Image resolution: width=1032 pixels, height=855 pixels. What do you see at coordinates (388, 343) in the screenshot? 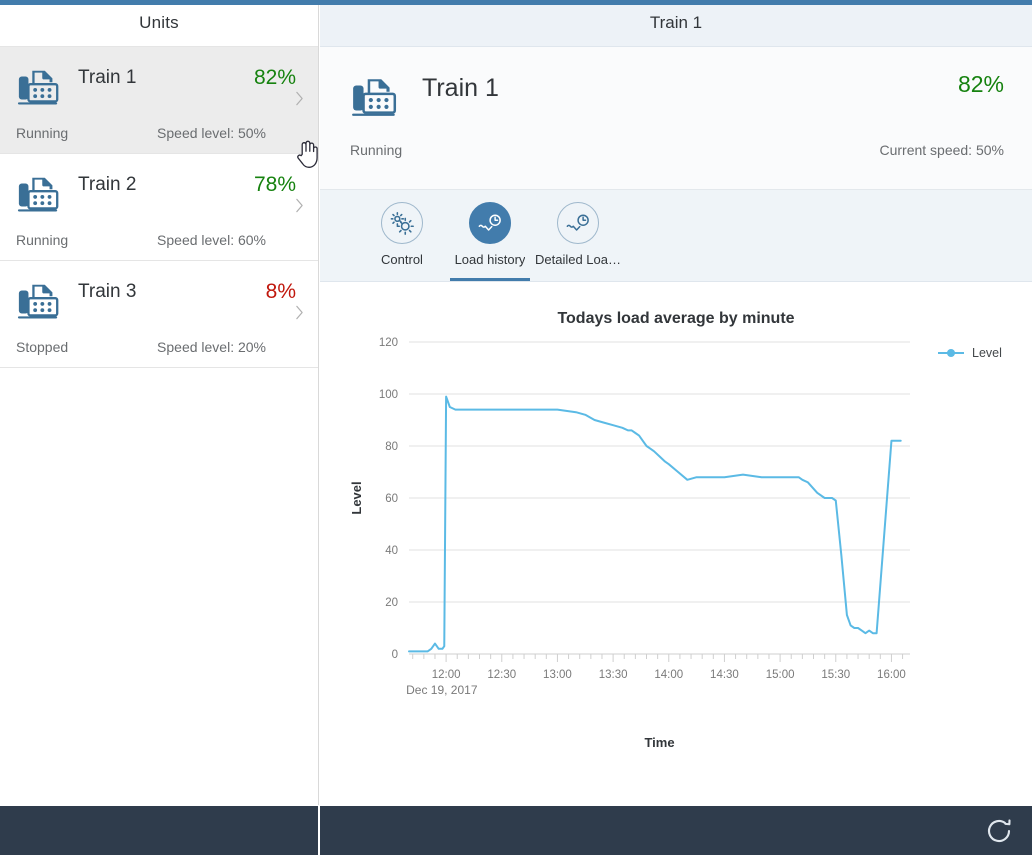
I see `y-axis-tick-label: 120` at bounding box center [388, 343].